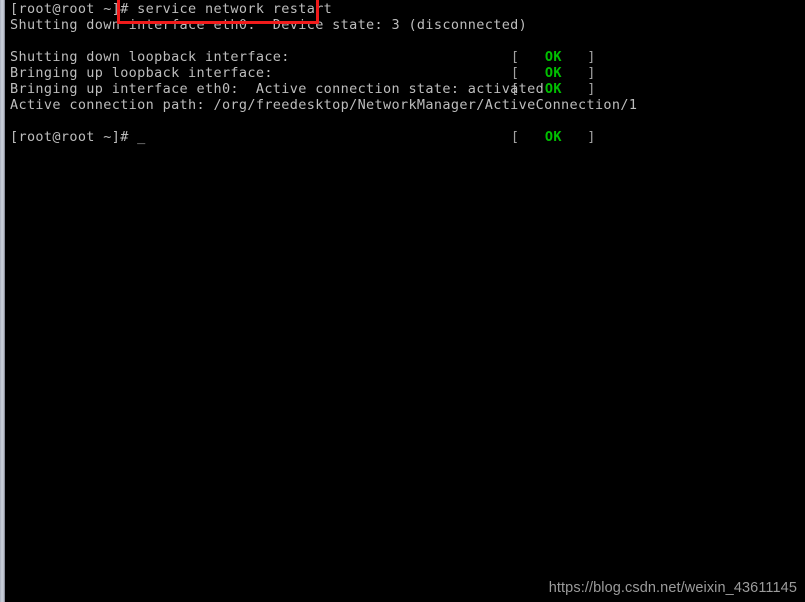 Image resolution: width=805 pixels, height=602 pixels. What do you see at coordinates (536, 49) in the screenshot?
I see `status-badge-ok-1: [ OK ]` at bounding box center [536, 49].